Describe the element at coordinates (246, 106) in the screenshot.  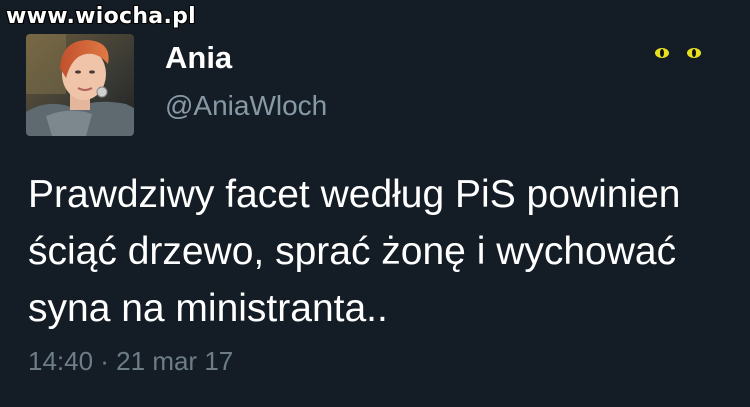
I see `author-handle: @AniaWloch` at that location.